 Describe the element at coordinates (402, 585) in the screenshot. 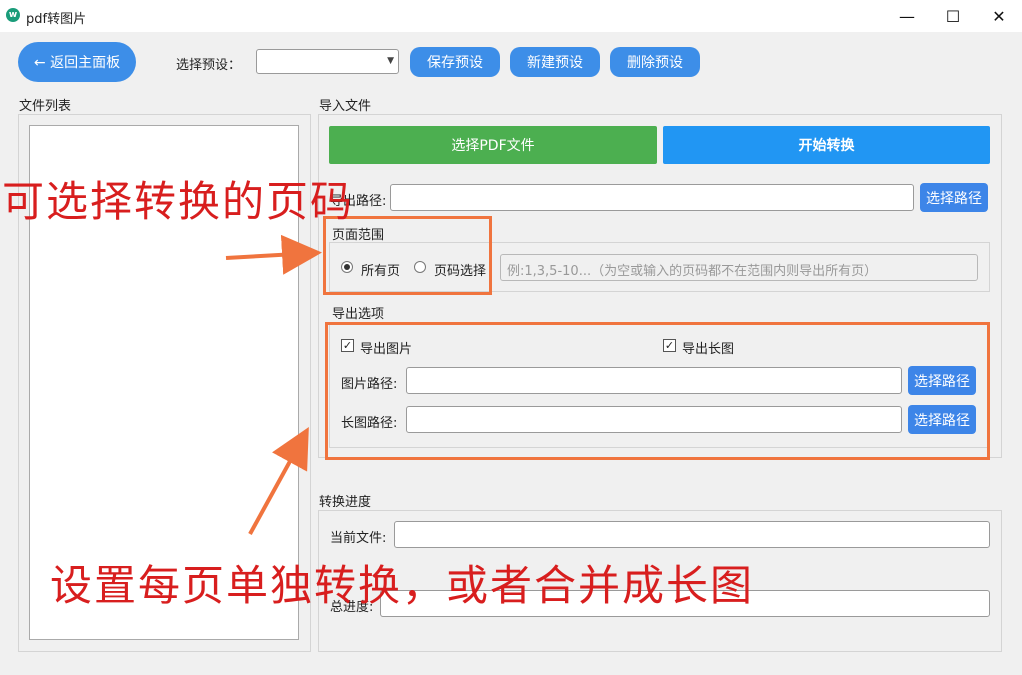

I see `annotation-bottom-text: 设置每页单独转换，或者合并成长图` at that location.